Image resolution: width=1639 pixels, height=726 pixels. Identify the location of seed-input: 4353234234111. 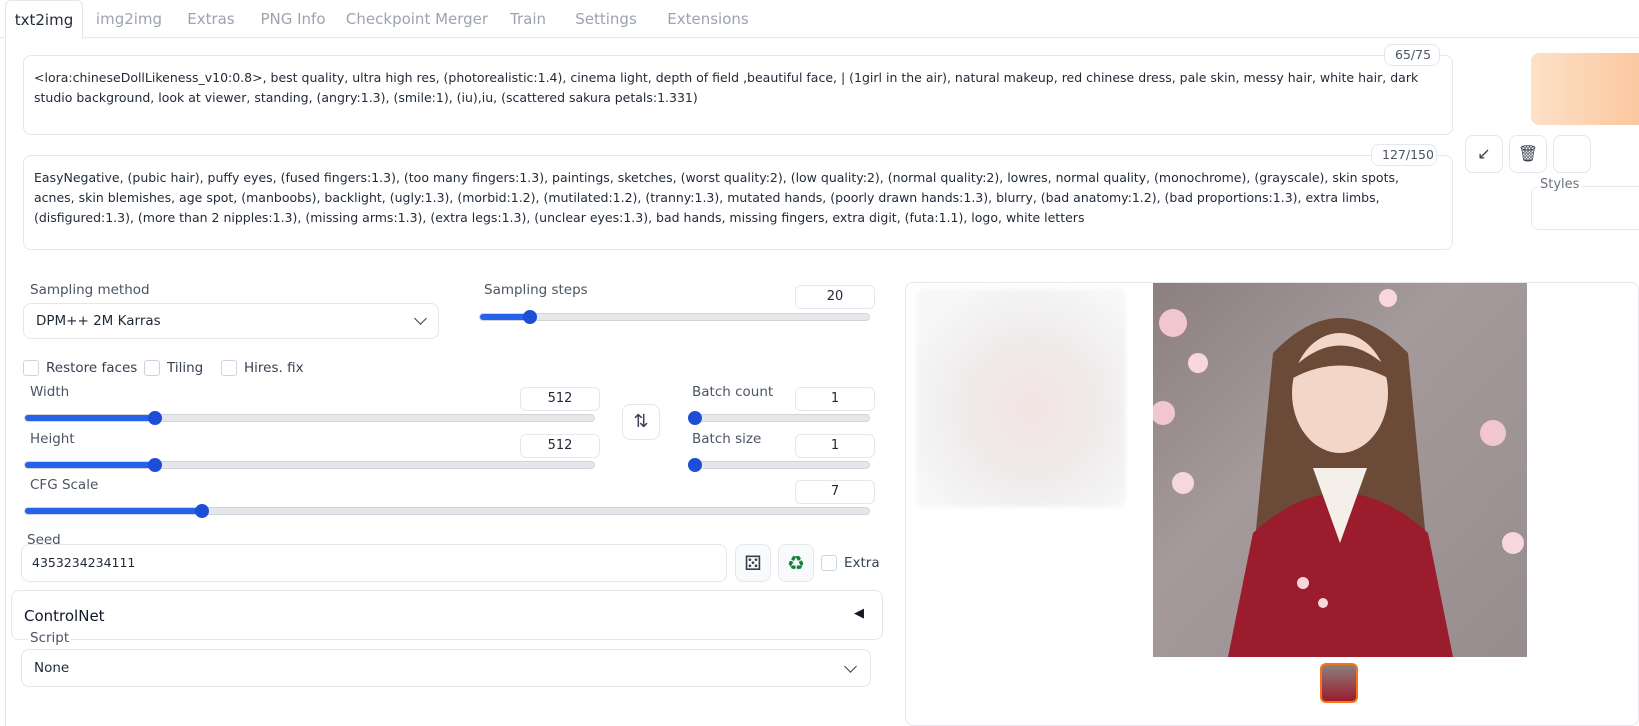
(374, 563).